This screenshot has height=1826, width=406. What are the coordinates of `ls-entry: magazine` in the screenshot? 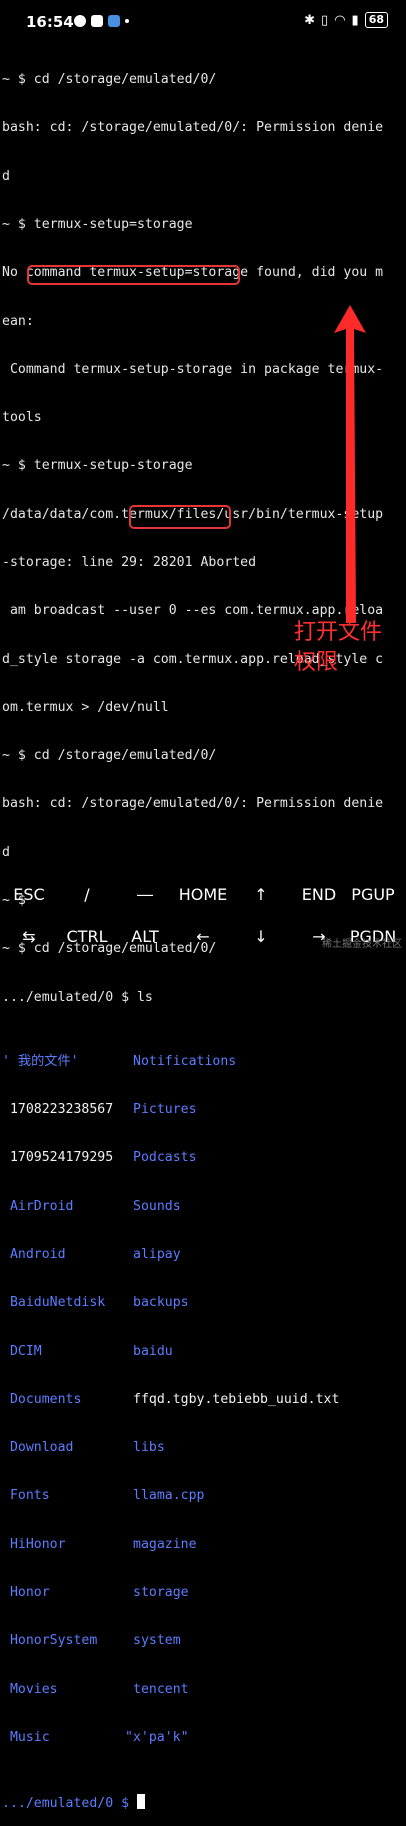 It's located at (165, 1544).